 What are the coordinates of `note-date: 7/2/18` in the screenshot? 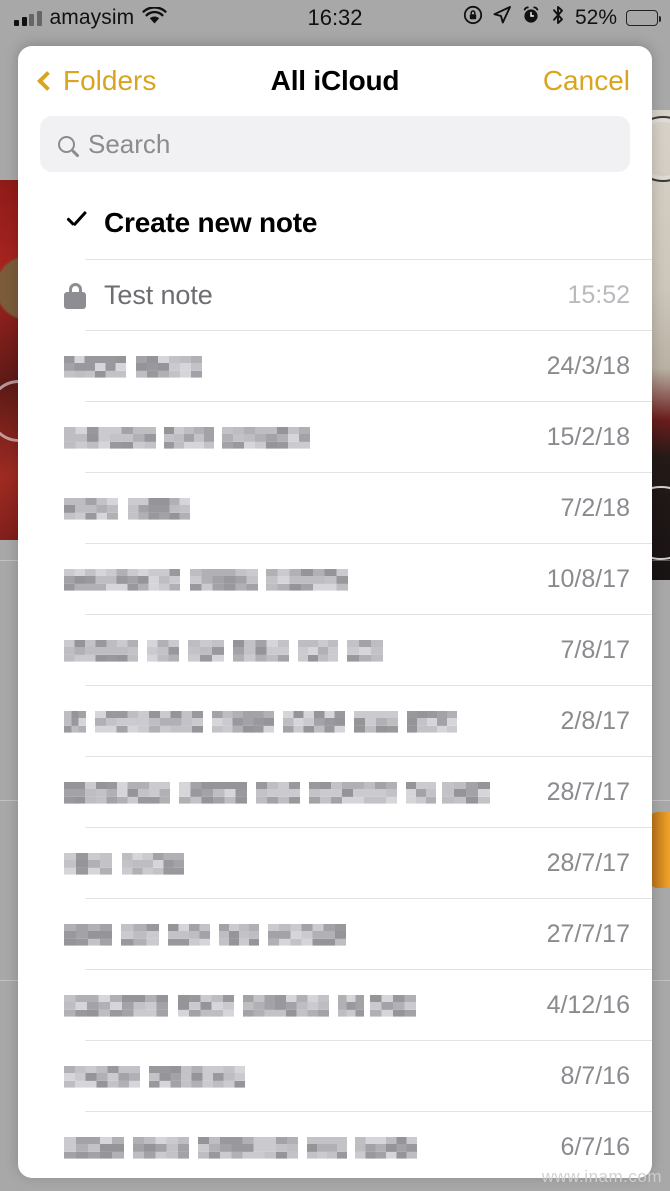 It's located at (595, 508).